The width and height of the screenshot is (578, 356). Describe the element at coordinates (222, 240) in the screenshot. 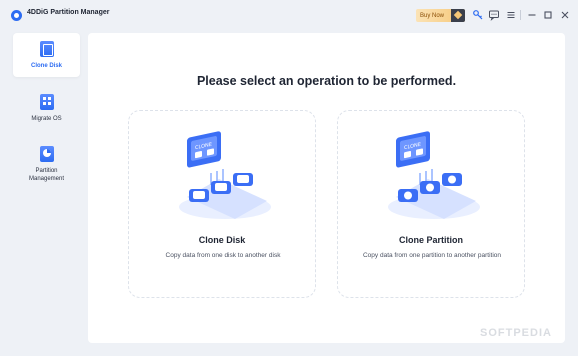

I see `card-title: Clone Disk` at that location.